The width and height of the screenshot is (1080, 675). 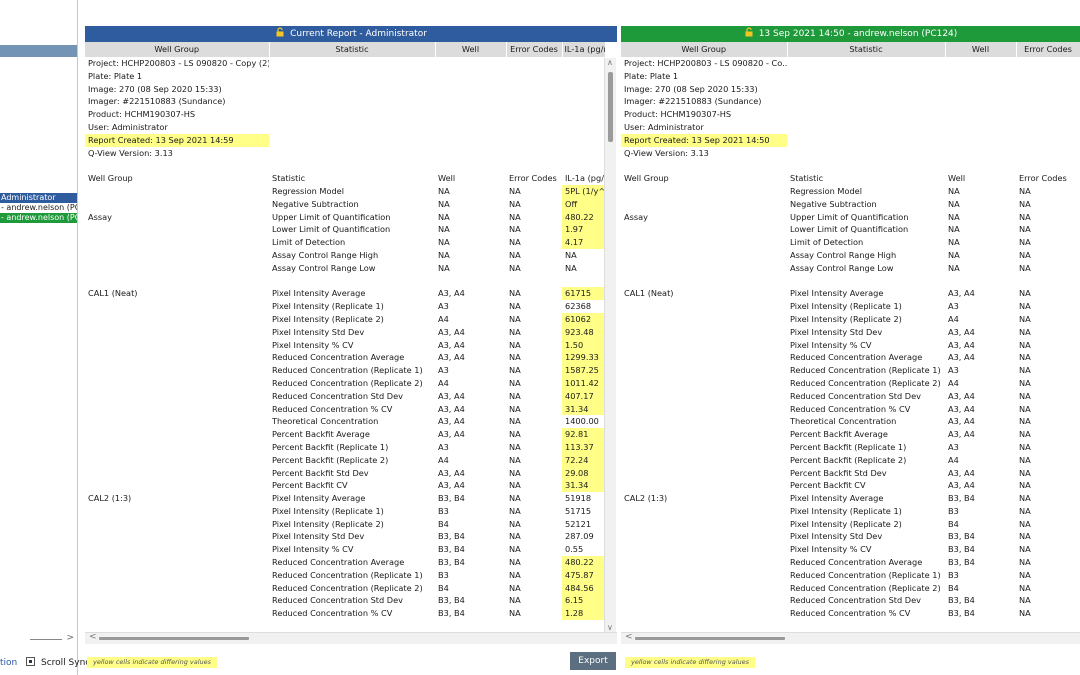 I want to click on table-row: Reduced Concentration (Replicate 1) A3 NA, so click(x=850, y=370).